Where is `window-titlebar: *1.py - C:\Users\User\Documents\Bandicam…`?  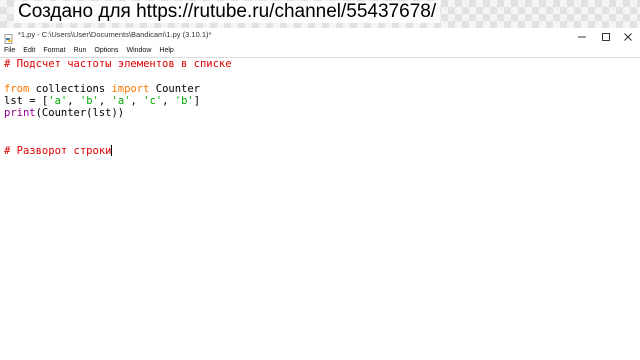 window-titlebar: *1.py - C:\Users\User\Documents\Bandicam… is located at coordinates (320, 37).